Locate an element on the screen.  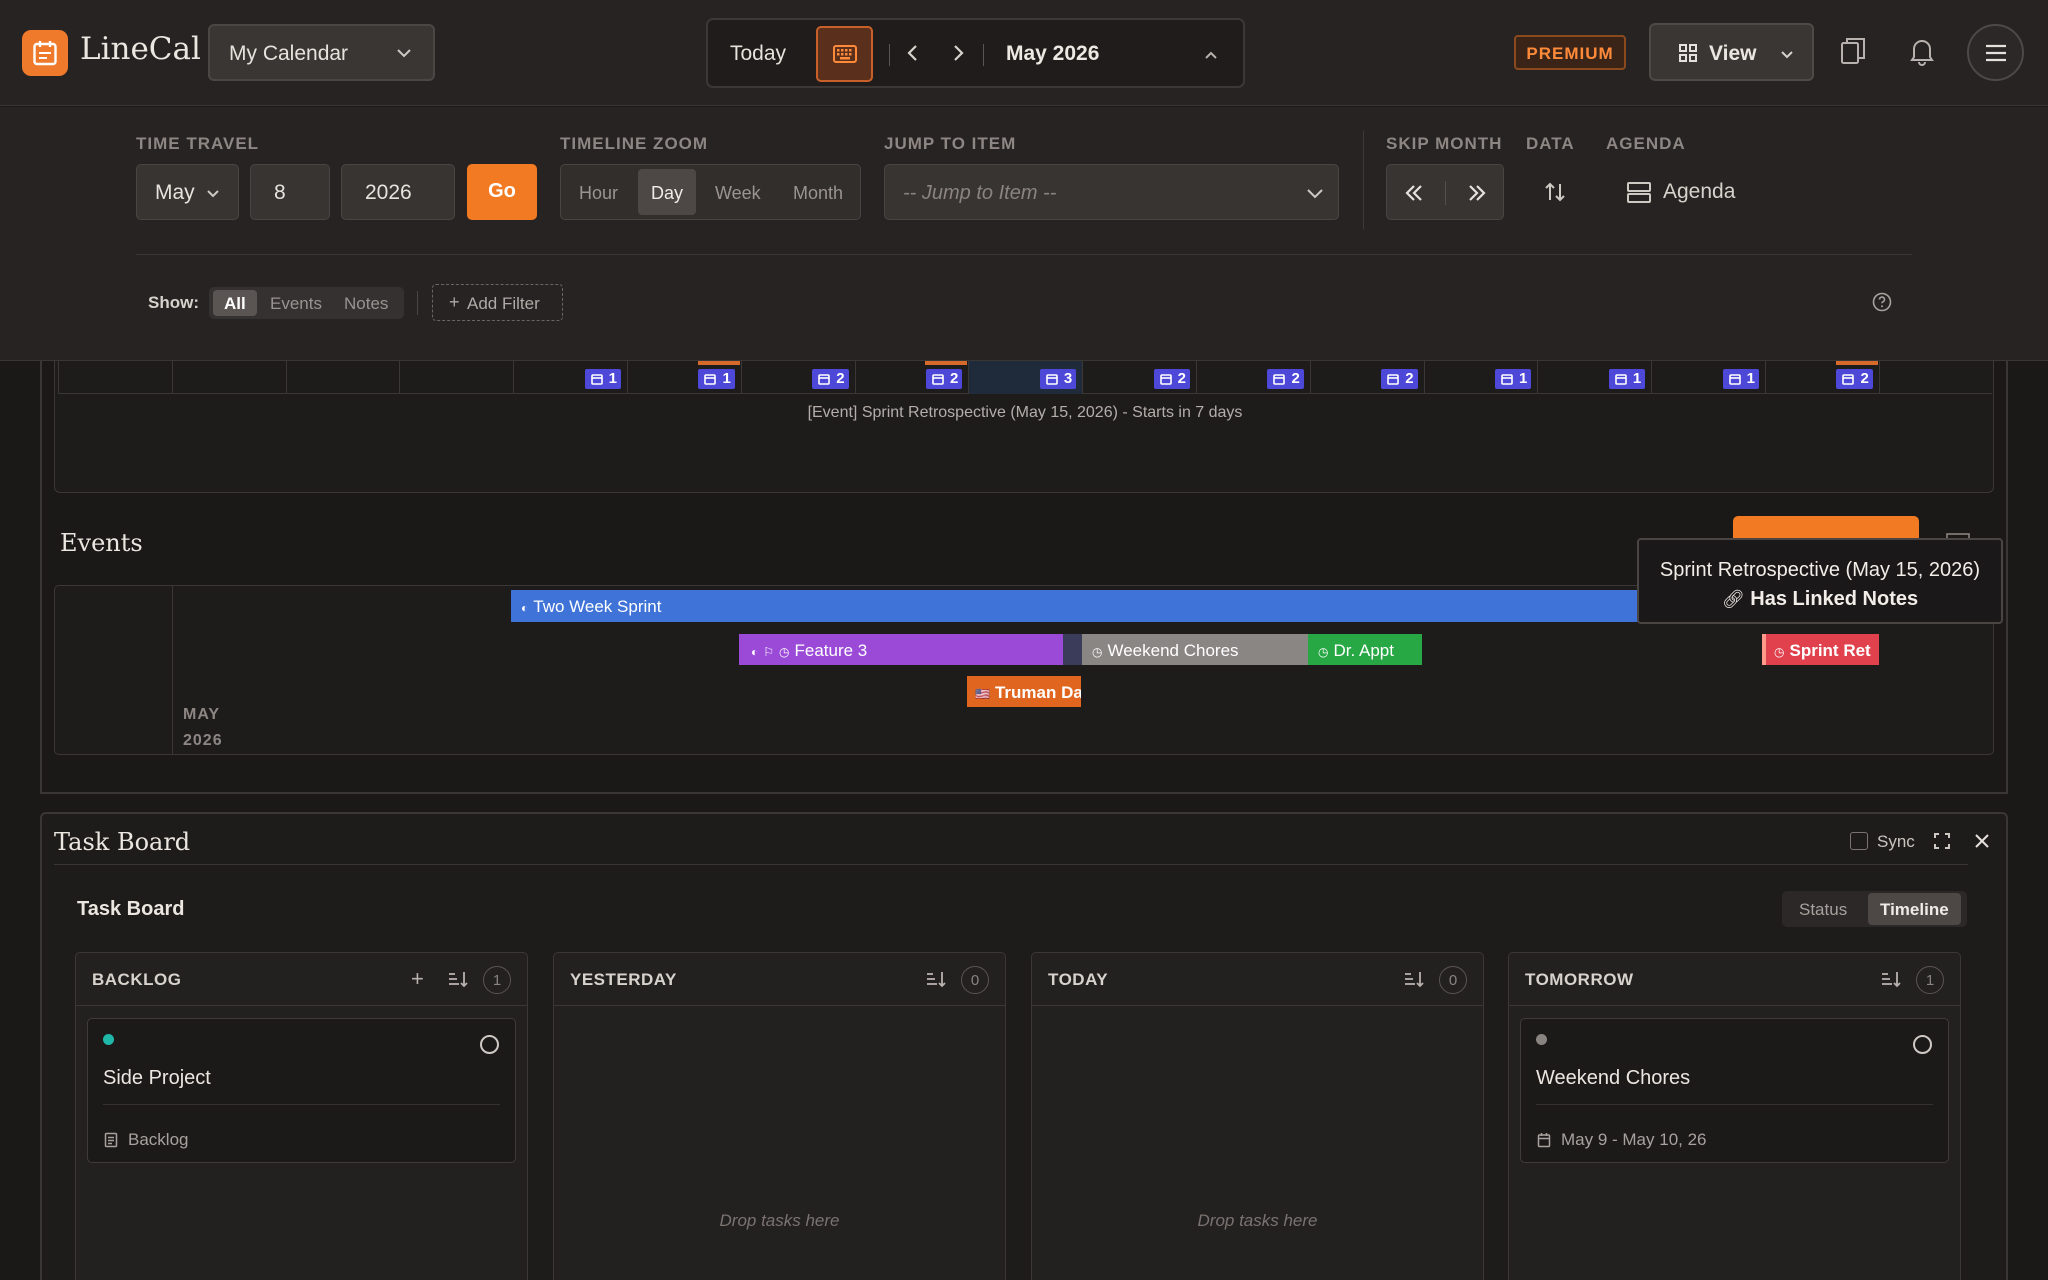
zoom-option-hour: Hour is located at coordinates (598, 193).